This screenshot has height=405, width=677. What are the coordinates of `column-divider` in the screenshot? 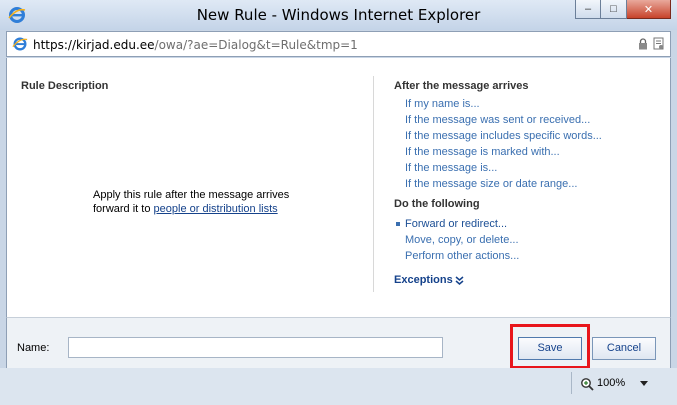 It's located at (373, 184).